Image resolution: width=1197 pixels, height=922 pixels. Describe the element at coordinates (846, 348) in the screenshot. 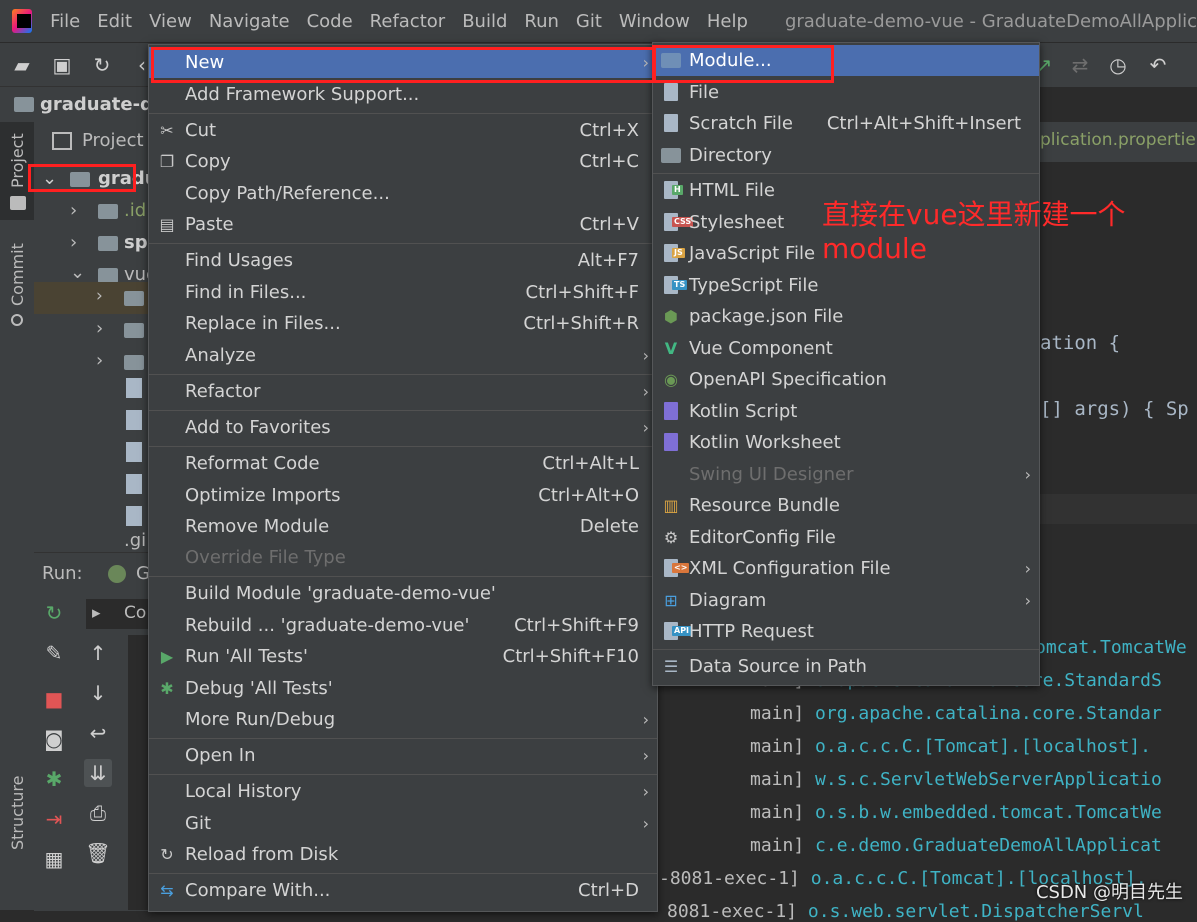

I see `submenu-item-vue-component: V Vue Component` at that location.